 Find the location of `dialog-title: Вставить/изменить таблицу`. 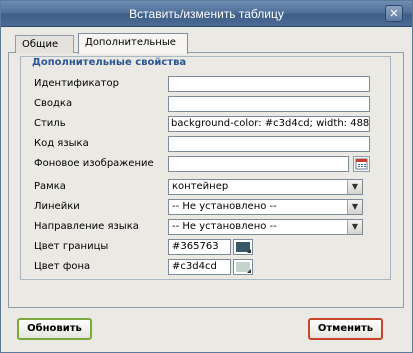

dialog-title: Вставить/изменить таблицу is located at coordinates (206, 14).